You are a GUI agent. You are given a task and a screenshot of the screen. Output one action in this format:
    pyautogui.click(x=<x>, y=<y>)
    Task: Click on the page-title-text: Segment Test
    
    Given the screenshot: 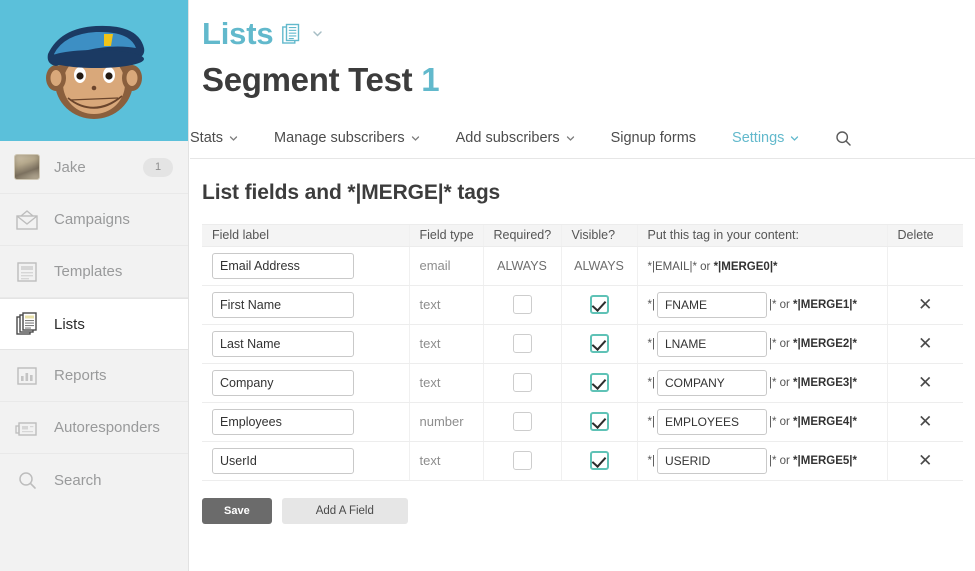 What is the action you would take?
    pyautogui.click(x=307, y=79)
    